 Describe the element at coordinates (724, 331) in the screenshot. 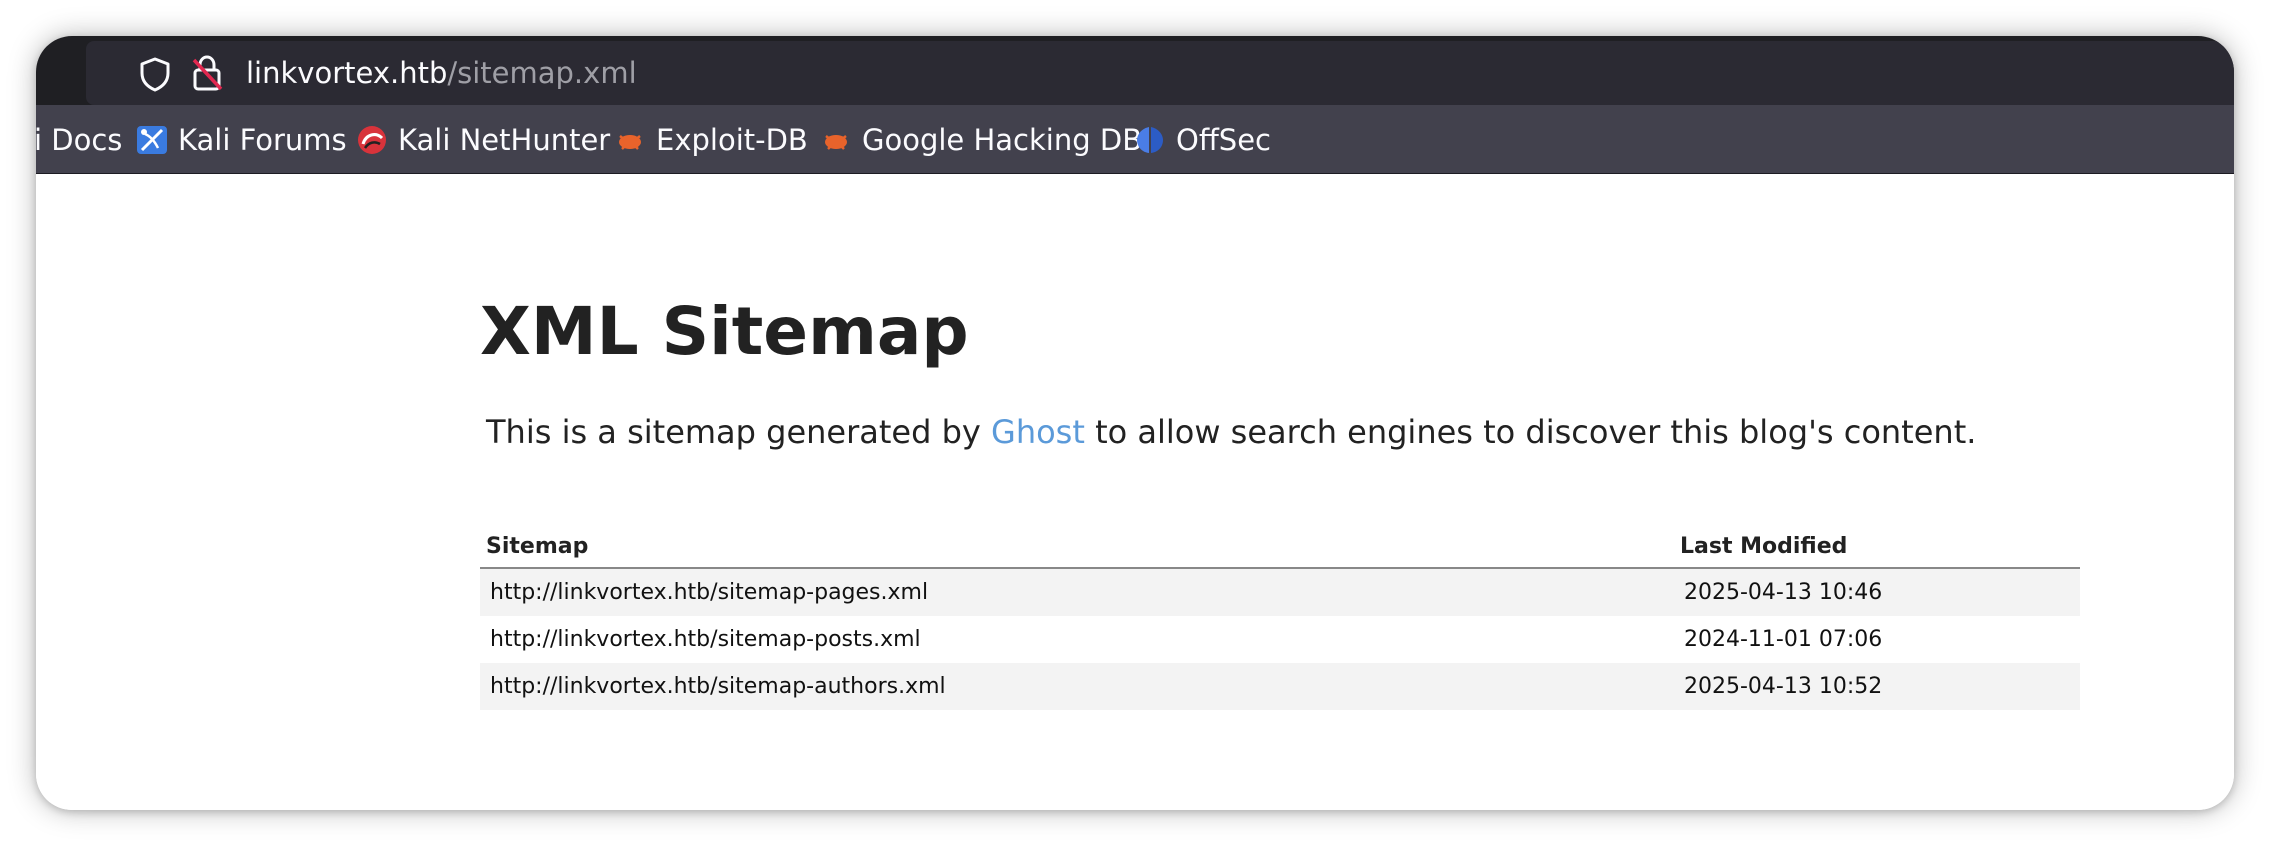

I see `page-title: XML Sitemap` at that location.